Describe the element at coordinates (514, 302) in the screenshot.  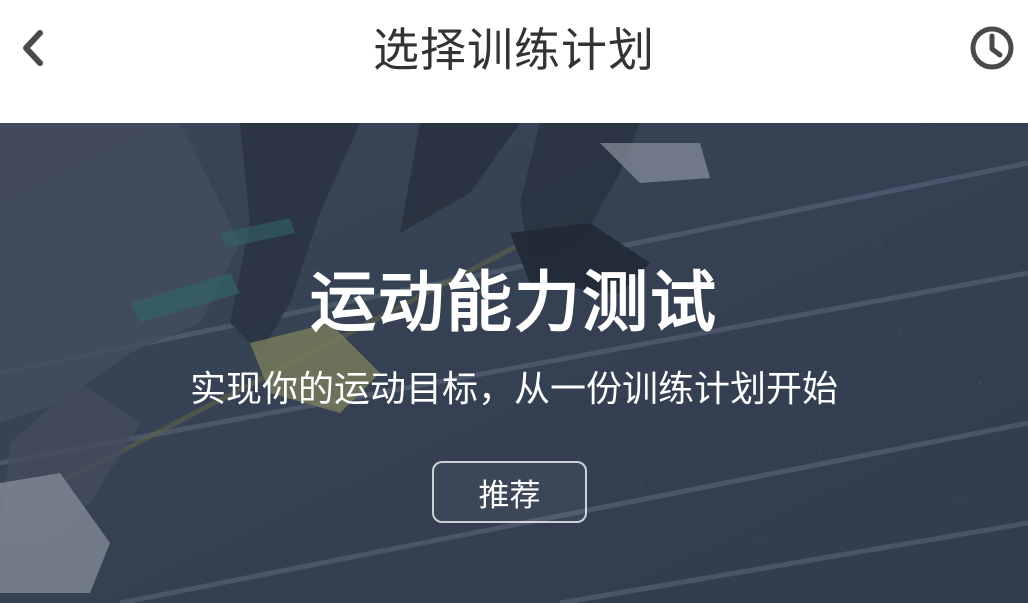
I see `banner-heading: 运动能力测试` at that location.